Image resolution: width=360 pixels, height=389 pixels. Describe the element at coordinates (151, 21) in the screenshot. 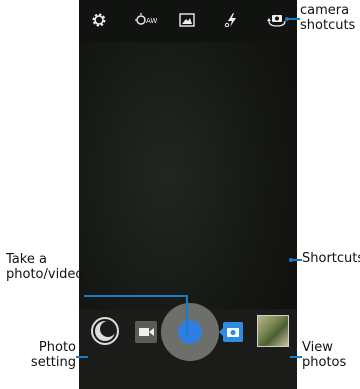

I see `white-balance-label: AW` at that location.